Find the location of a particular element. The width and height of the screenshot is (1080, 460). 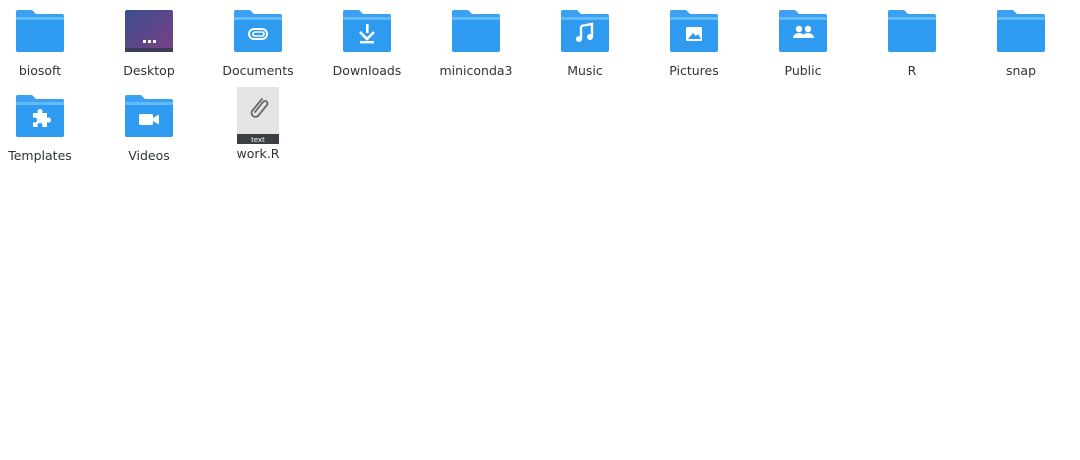

folder-miniconda3: miniconda3 is located at coordinates (476, 48).